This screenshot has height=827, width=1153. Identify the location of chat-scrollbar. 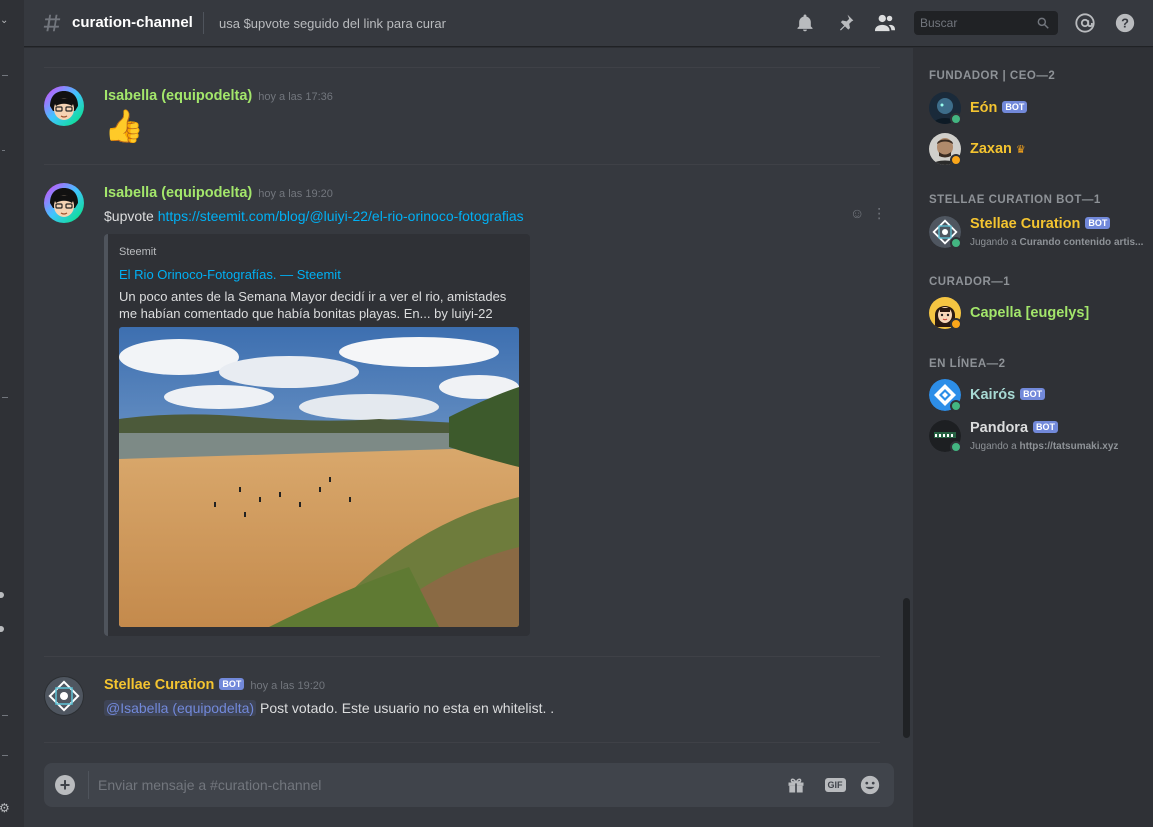
(906, 398).